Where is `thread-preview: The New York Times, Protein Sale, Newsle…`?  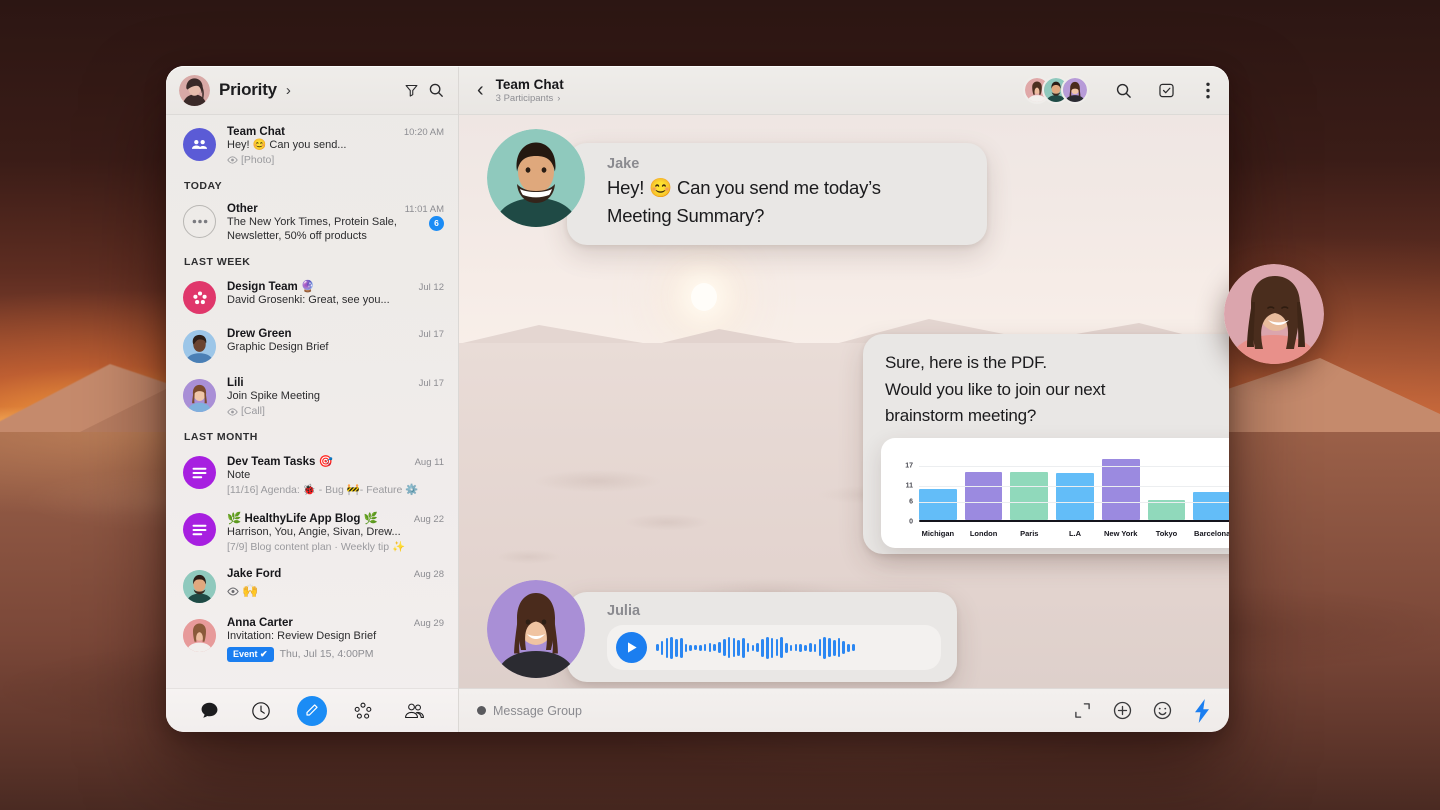
thread-preview: The New York Times, Protein Sale, Newsle… is located at coordinates (312, 228).